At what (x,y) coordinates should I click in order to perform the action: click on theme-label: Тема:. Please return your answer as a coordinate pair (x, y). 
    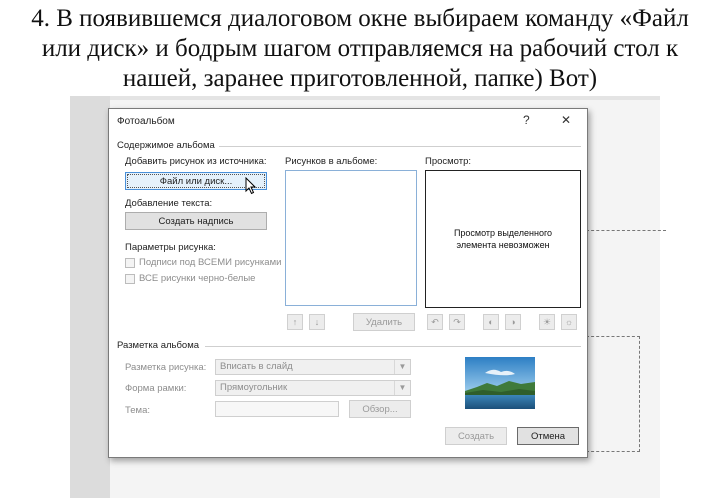
    Looking at the image, I should click on (138, 410).